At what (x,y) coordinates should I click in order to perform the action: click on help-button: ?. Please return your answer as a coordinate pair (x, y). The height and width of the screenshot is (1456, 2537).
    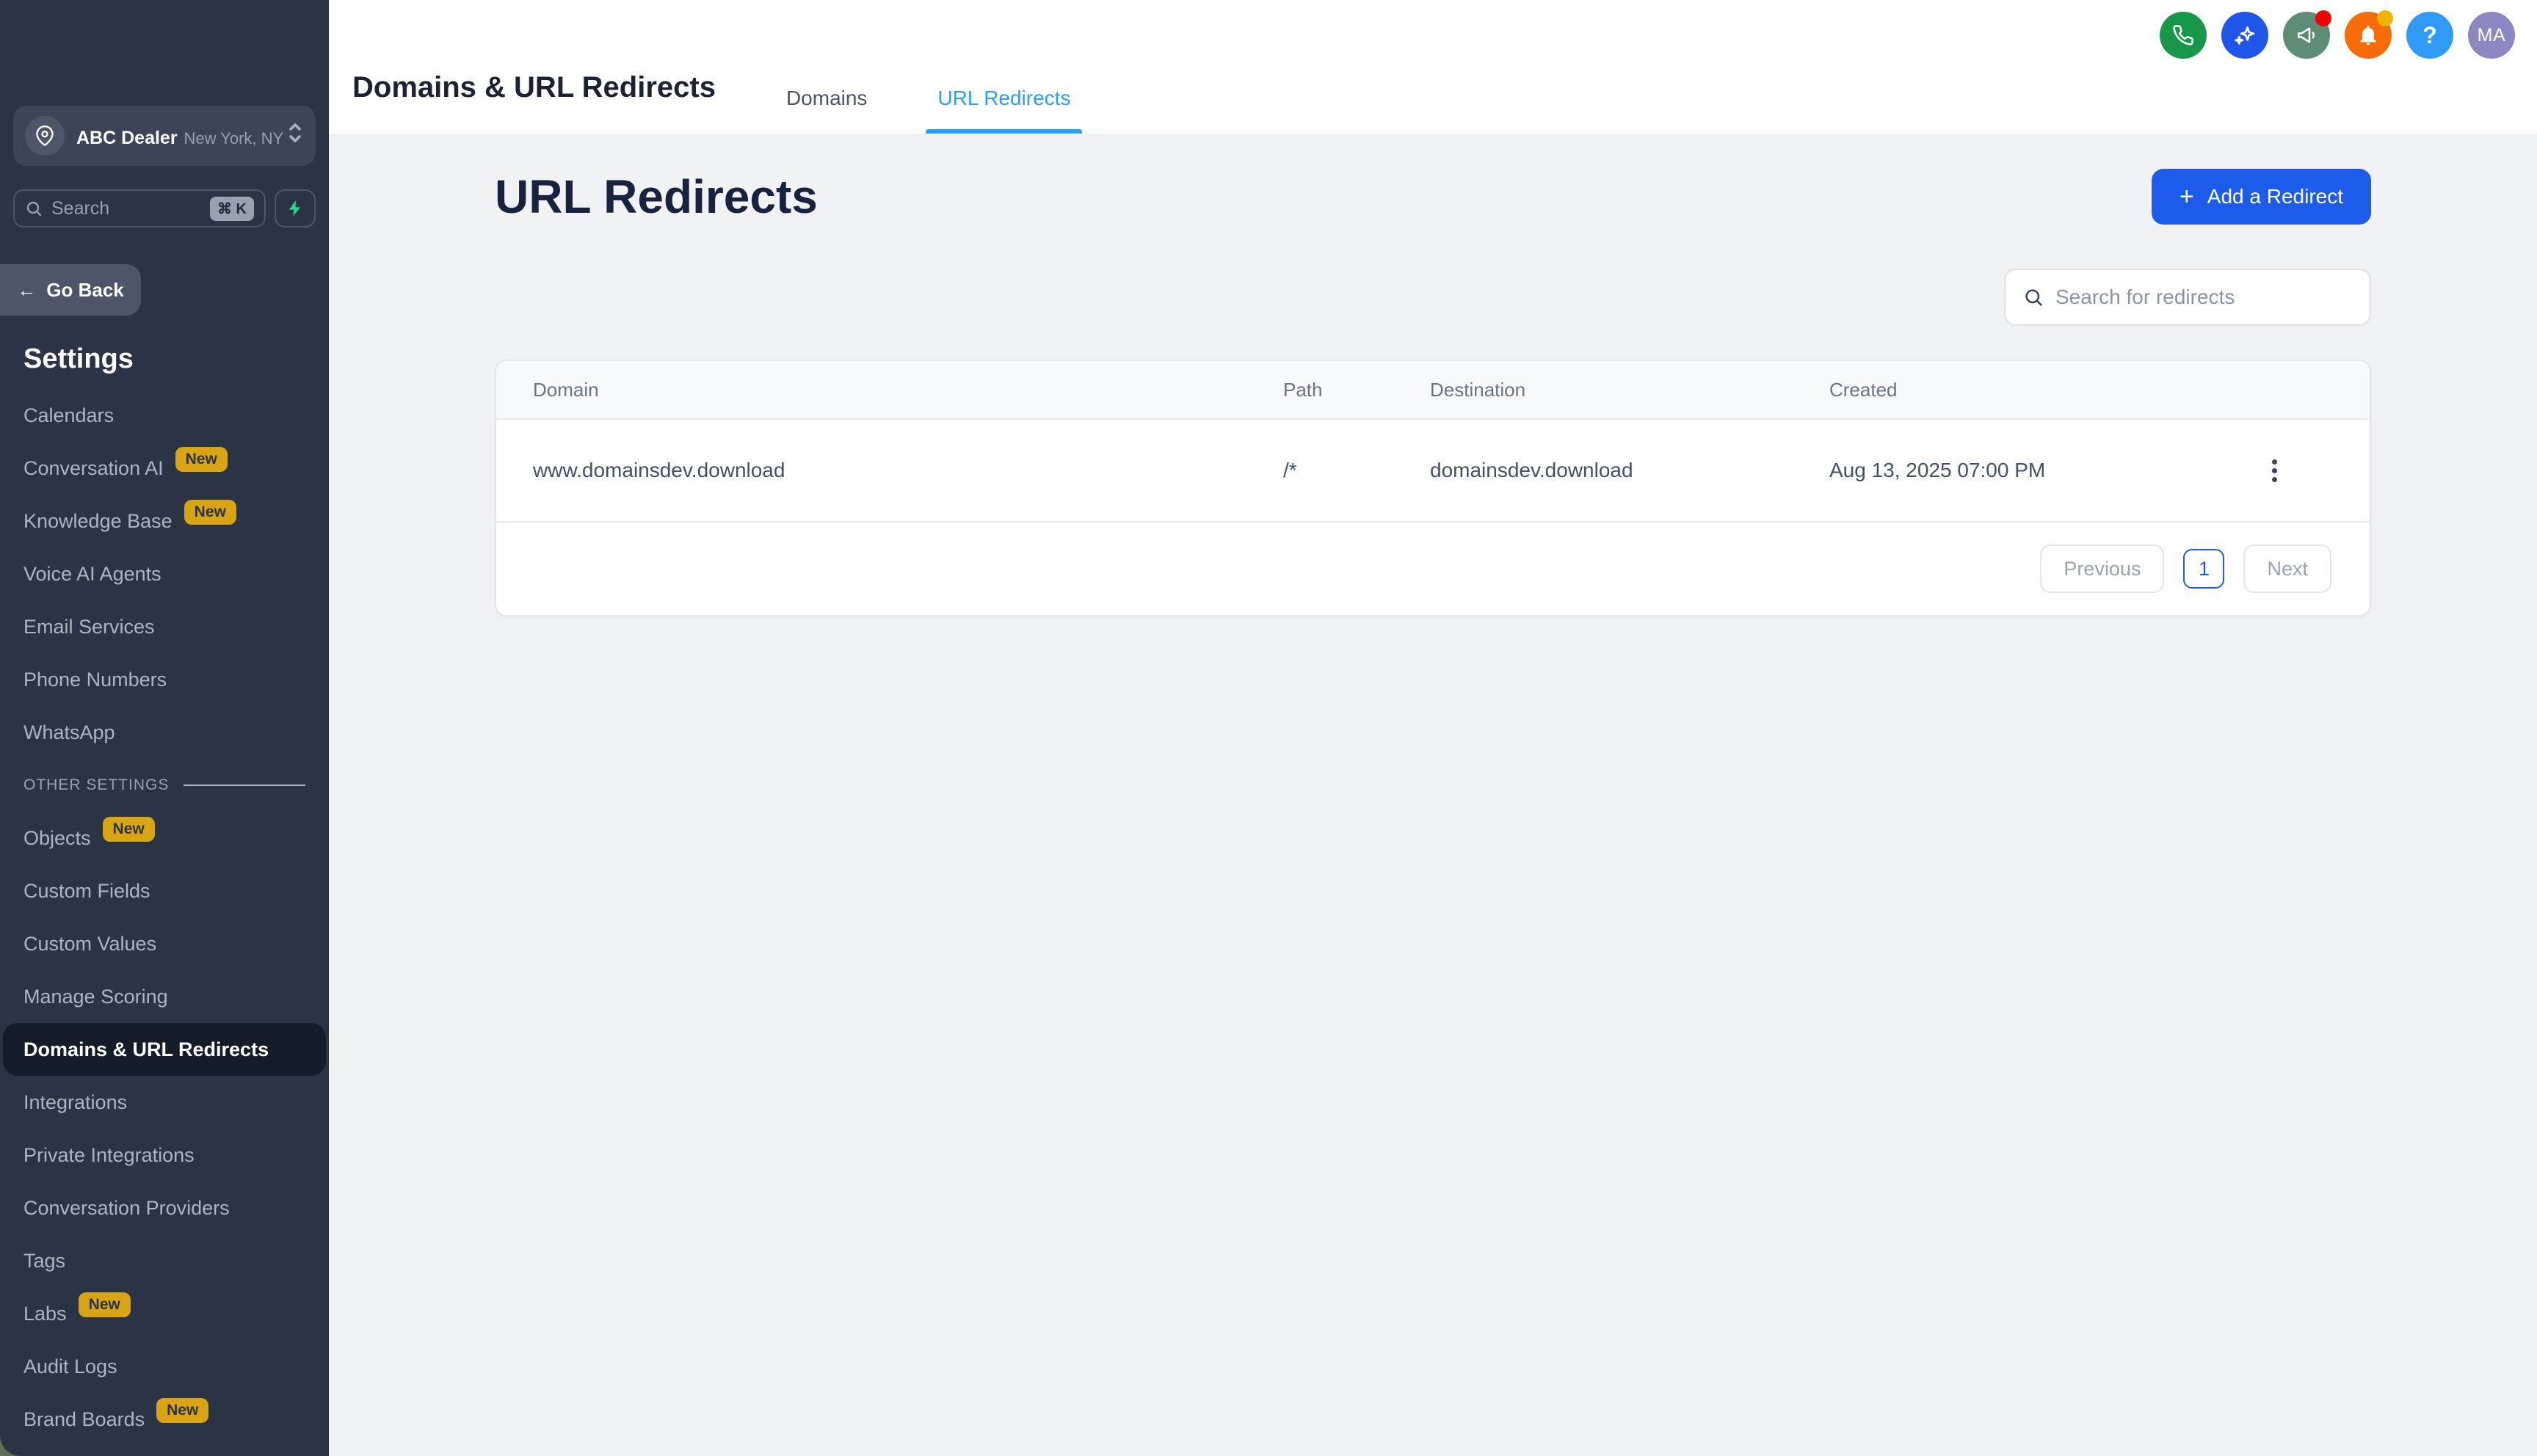
    Looking at the image, I should click on (2429, 35).